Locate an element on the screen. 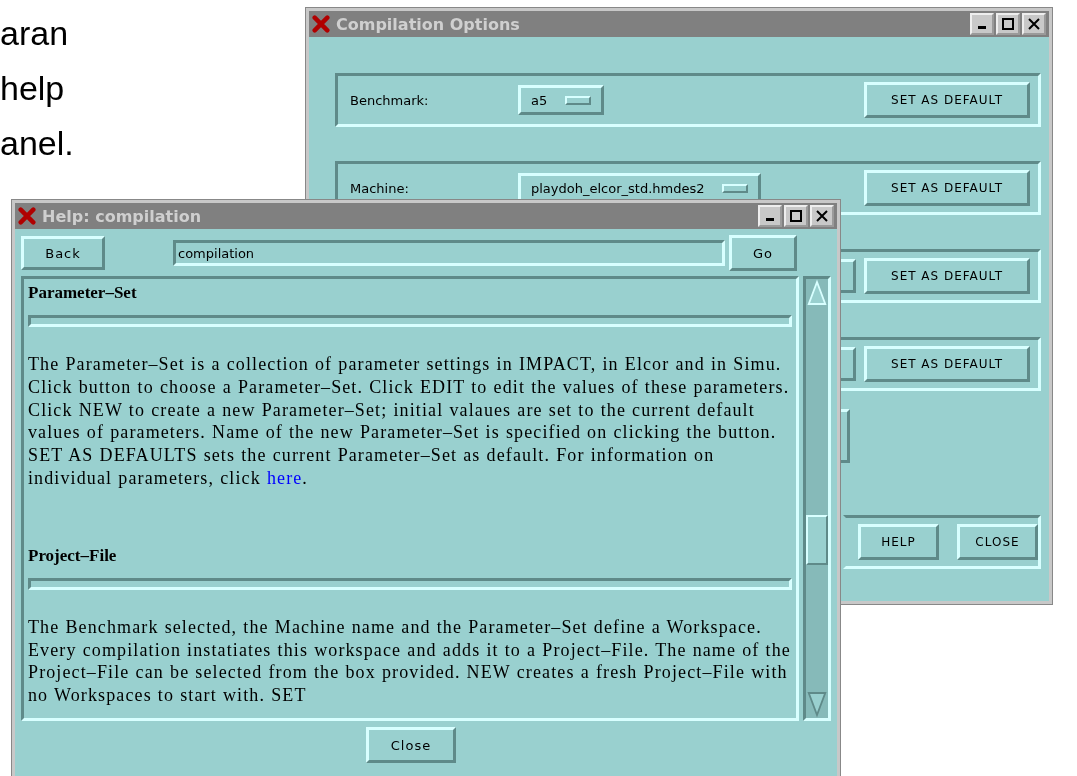 This screenshot has width=1077, height=776. dialog-button: HELP is located at coordinates (898, 542).